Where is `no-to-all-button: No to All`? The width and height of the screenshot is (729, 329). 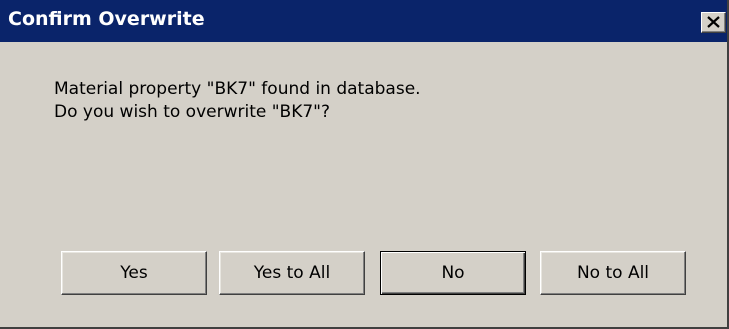
no-to-all-button: No to All is located at coordinates (613, 273).